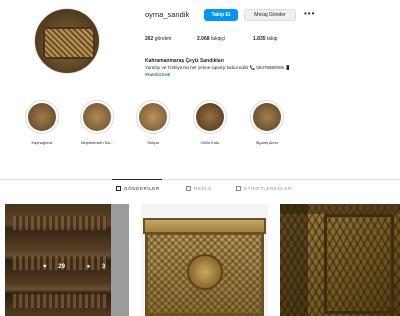 This screenshot has height=316, width=400. Describe the element at coordinates (218, 39) in the screenshot. I see `stat-followers-label: takipçi` at that location.